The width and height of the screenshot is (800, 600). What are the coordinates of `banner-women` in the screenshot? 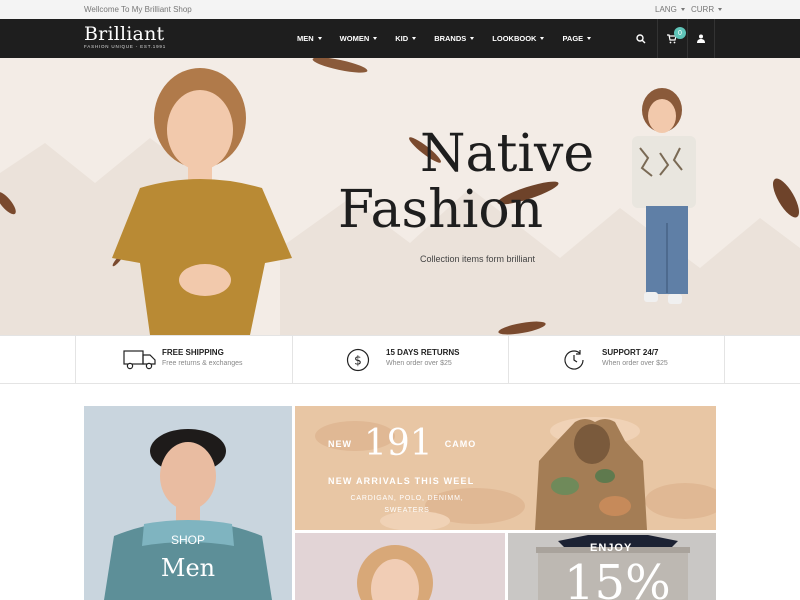 It's located at (400, 566).